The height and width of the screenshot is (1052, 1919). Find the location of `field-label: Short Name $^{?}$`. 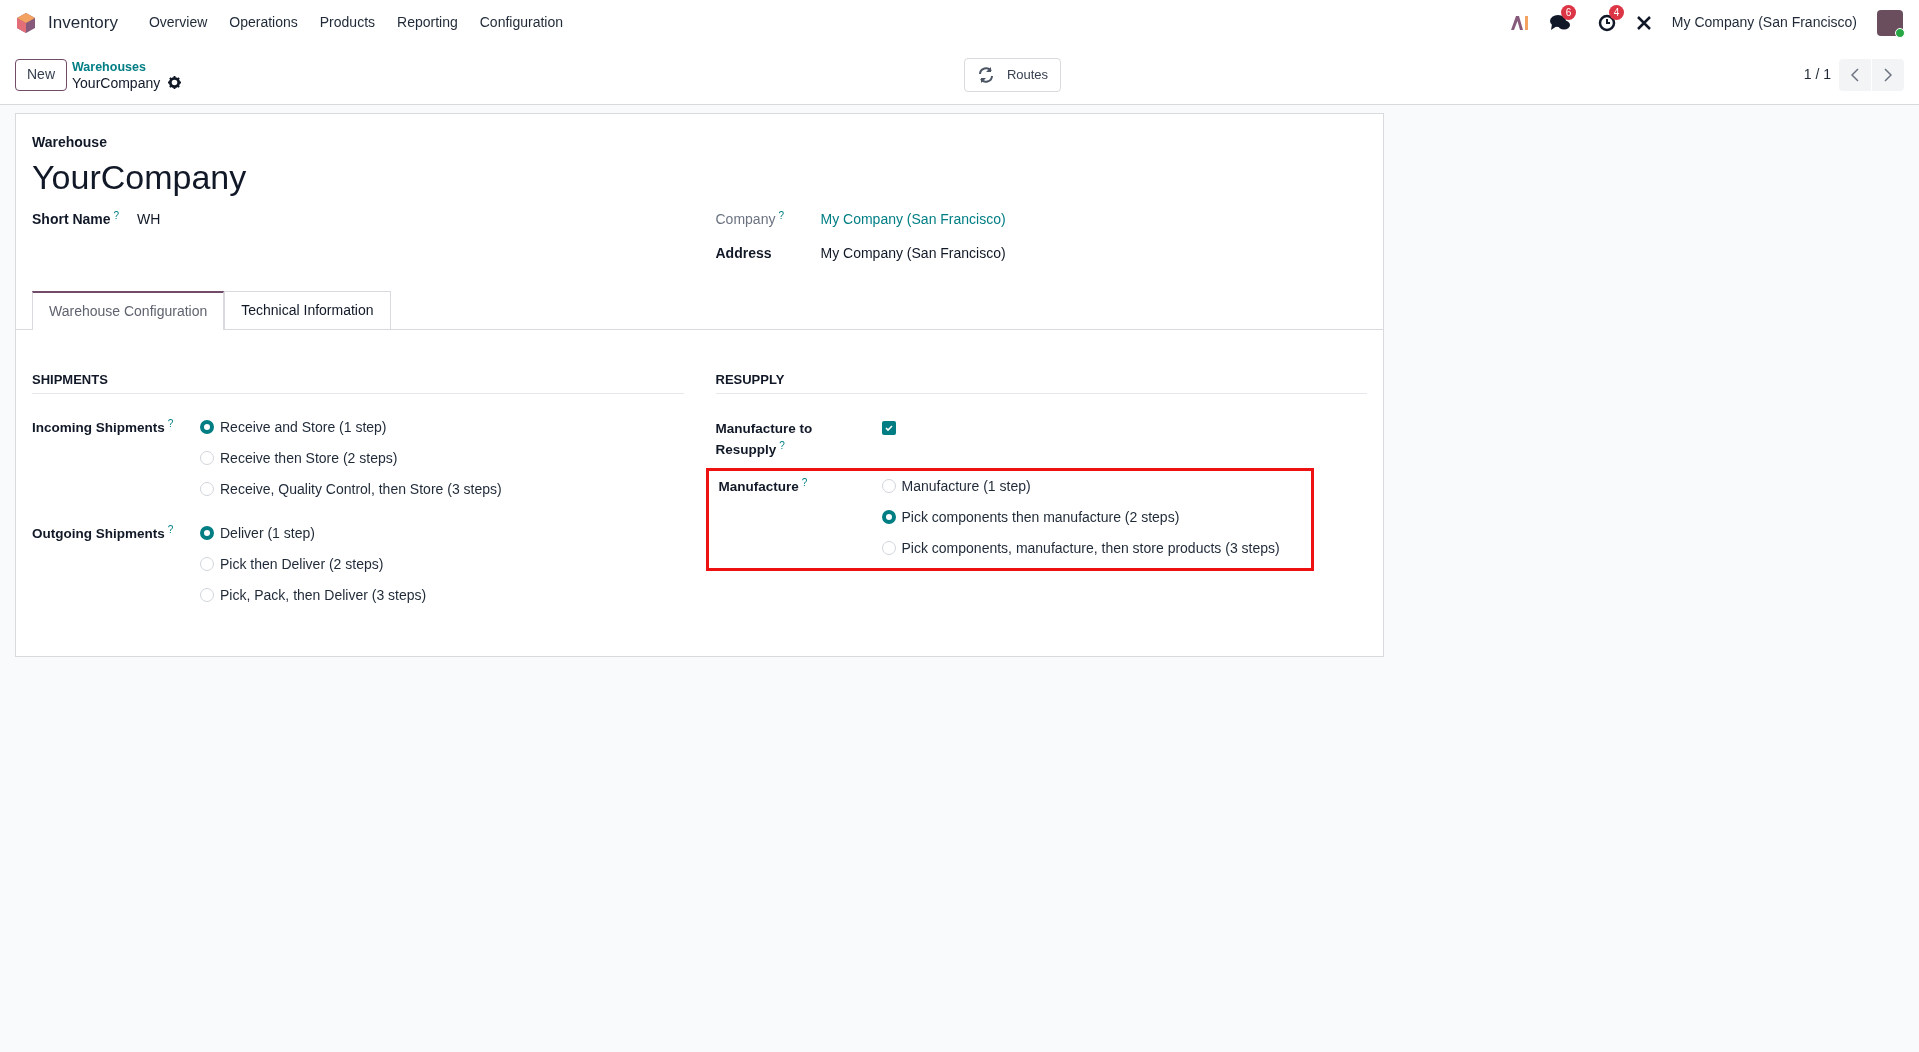

field-label: Short Name $^{?}$ is located at coordinates (76, 219).